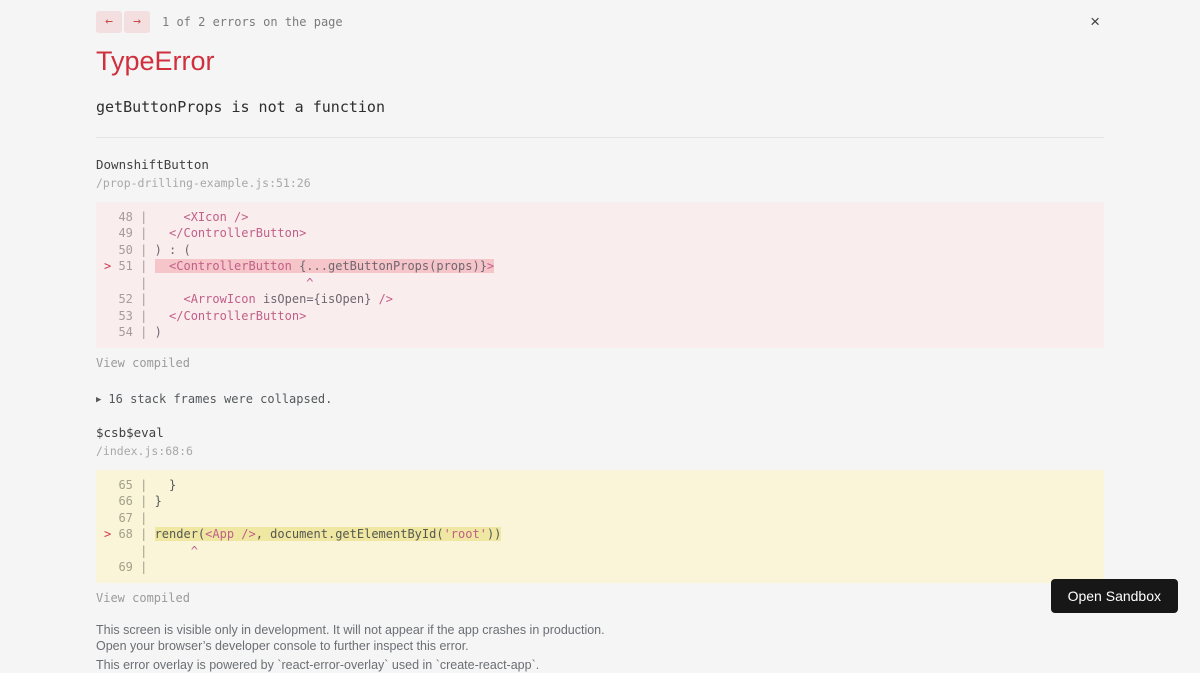 The width and height of the screenshot is (1200, 673). Describe the element at coordinates (130, 432) in the screenshot. I see `frame-function-name: $csb$eval` at that location.